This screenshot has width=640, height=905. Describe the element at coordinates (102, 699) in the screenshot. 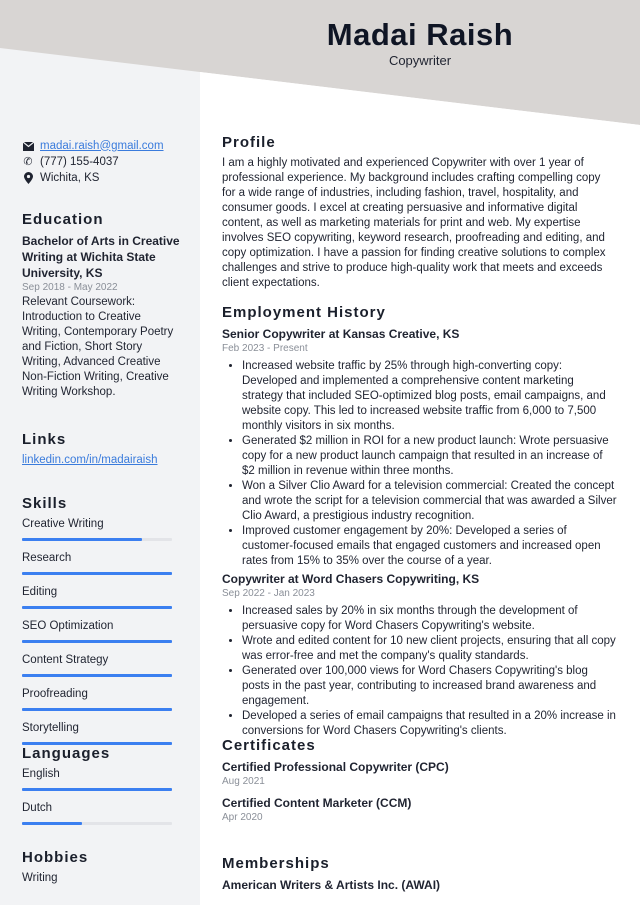

I see `skill-item: Proofreading` at that location.